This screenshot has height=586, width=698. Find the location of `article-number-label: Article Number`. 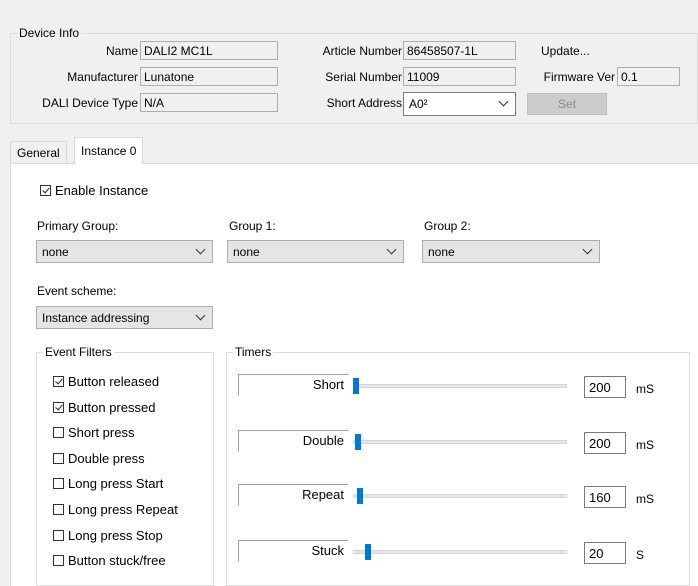

article-number-label: Article Number is located at coordinates (362, 51).